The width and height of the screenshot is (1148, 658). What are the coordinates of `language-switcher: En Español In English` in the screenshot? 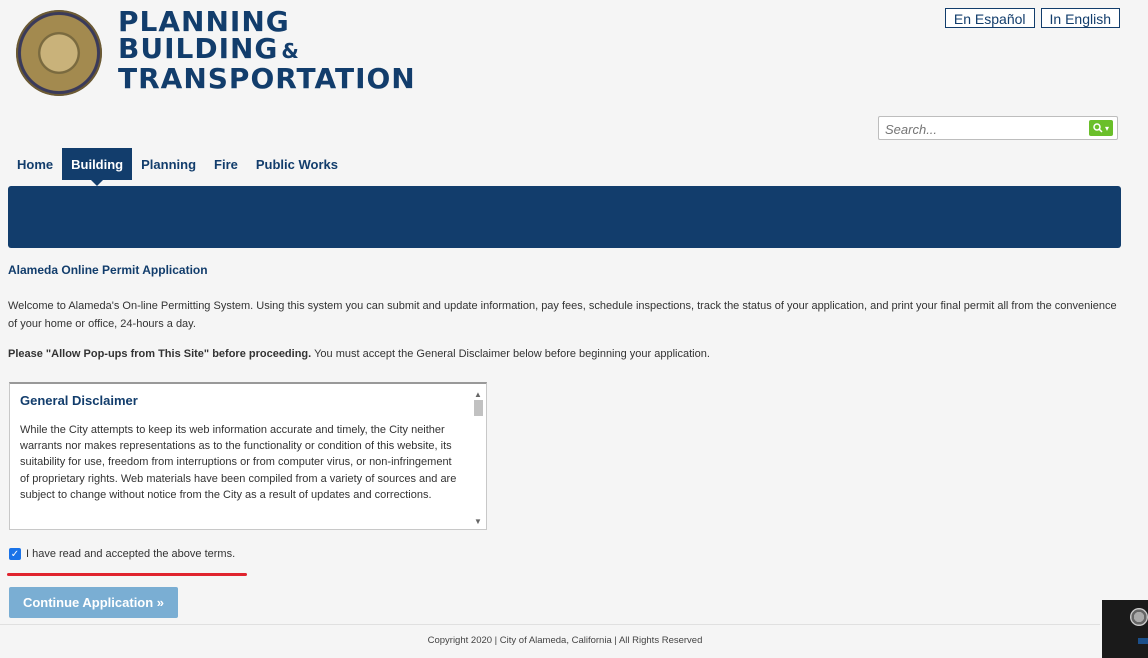 It's located at (1032, 18).